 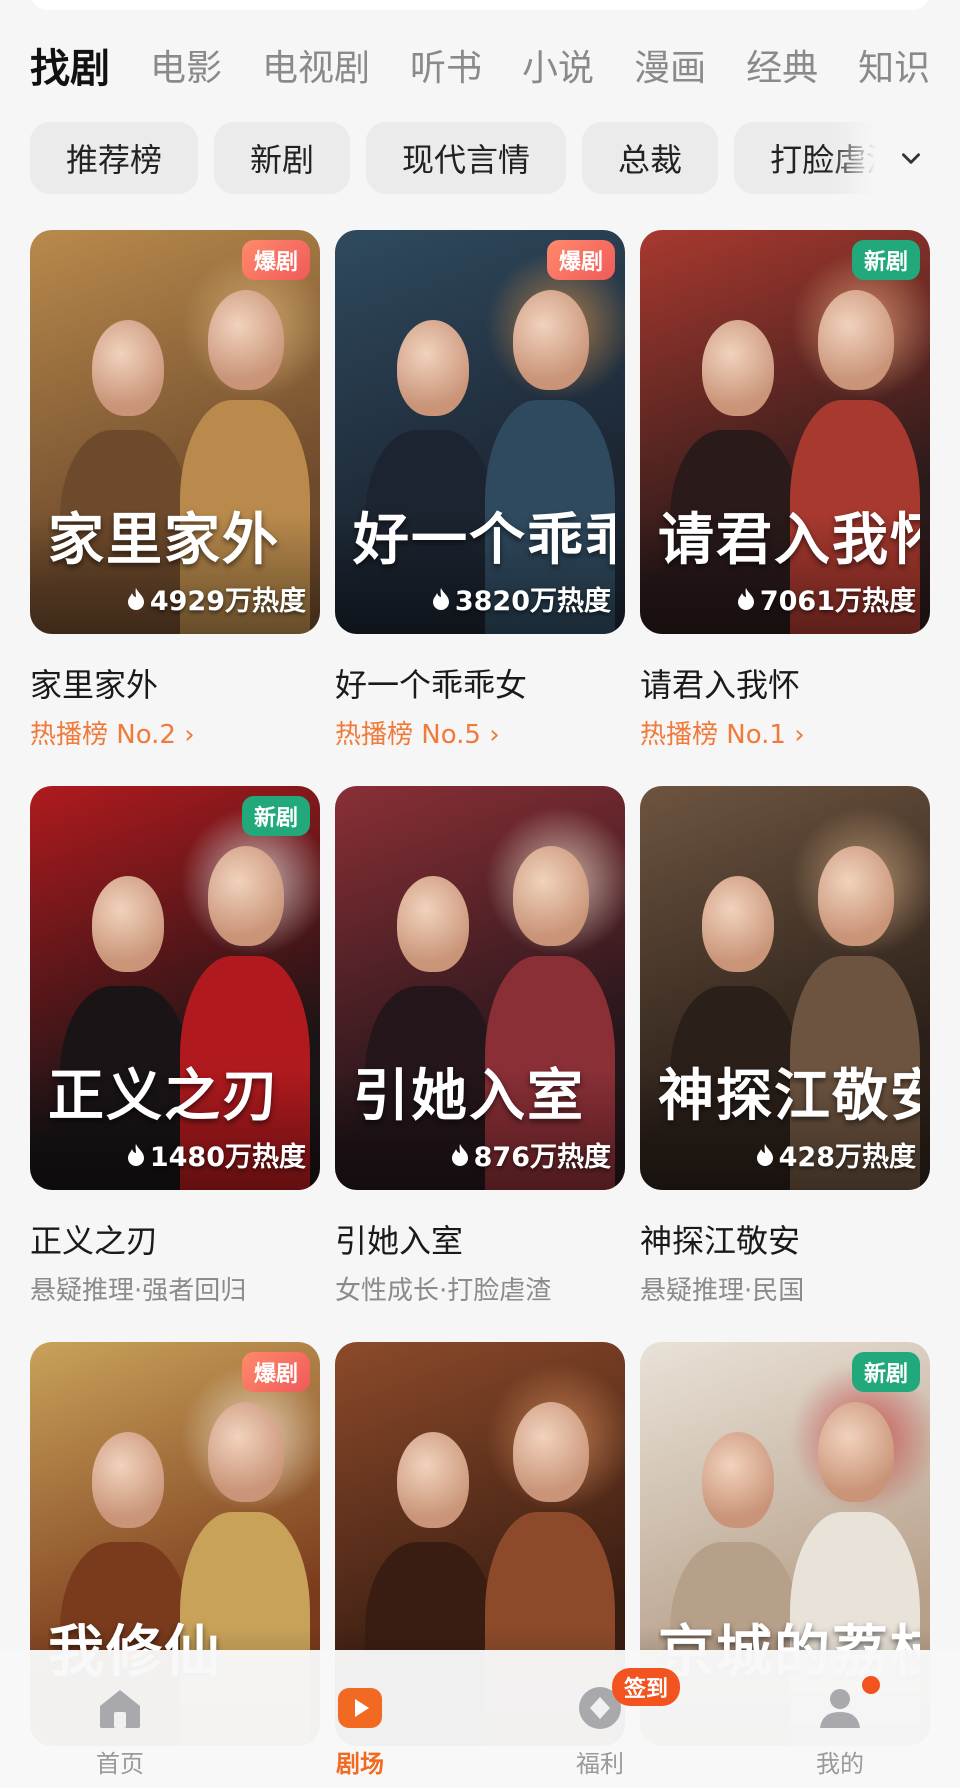 I want to click on heat-count: 876万热度, so click(x=530, y=1154).